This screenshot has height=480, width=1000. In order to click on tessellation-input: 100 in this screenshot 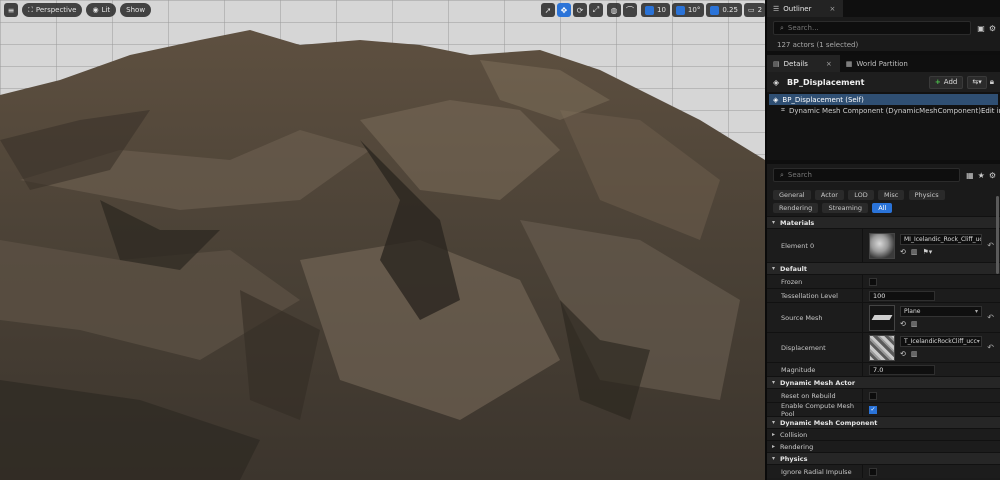, I will do `click(902, 295)`.